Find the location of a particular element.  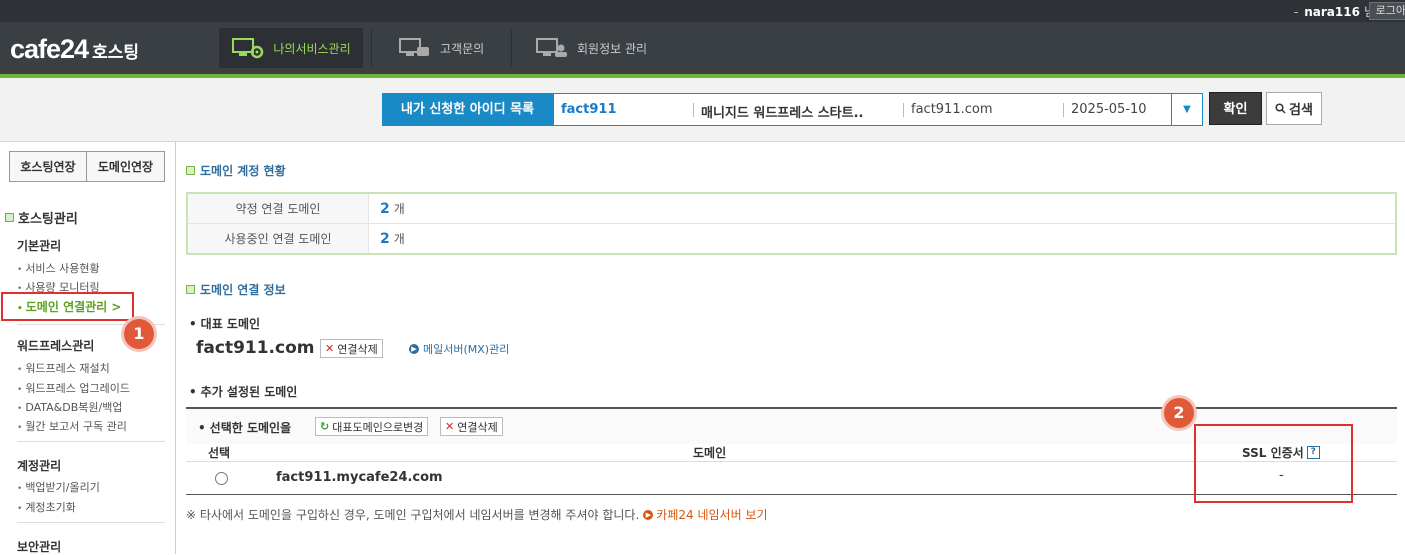

selected-domain-label: 선택한 도메인을 is located at coordinates (244, 427).